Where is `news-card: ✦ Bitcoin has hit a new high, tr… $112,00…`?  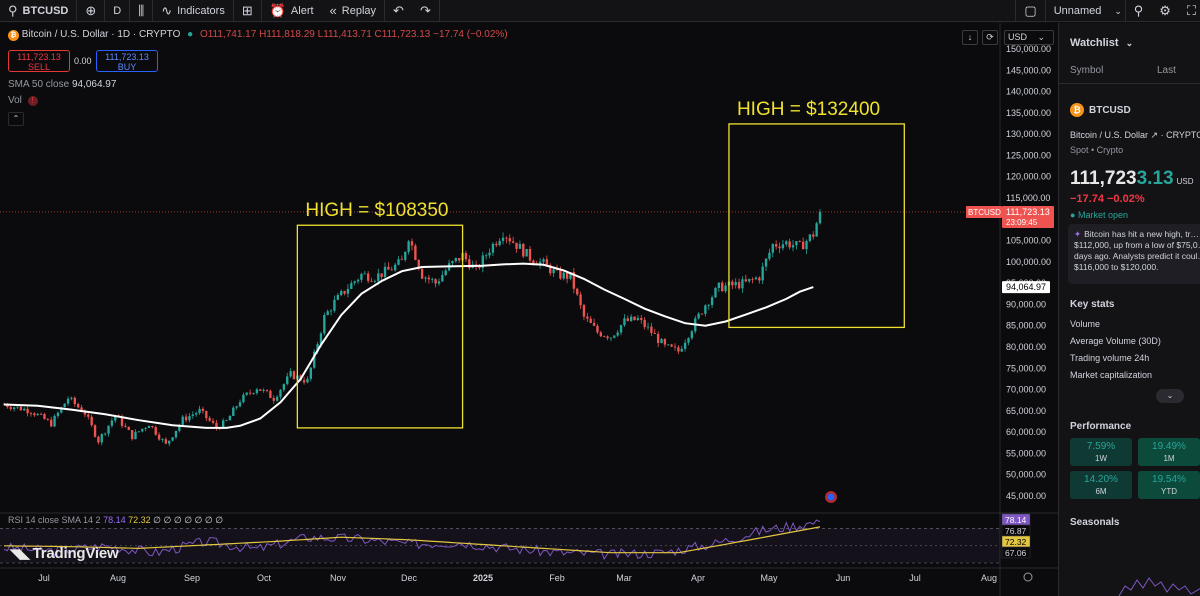 news-card: ✦ Bitcoin has hit a new high, tr… $112,00… is located at coordinates (1134, 254).